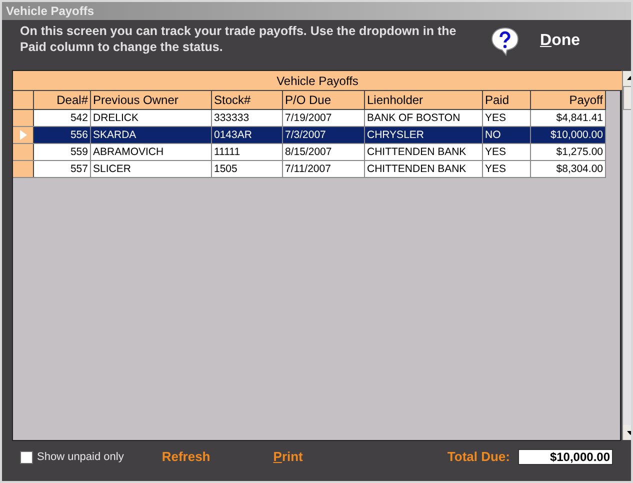  Describe the element at coordinates (186, 457) in the screenshot. I see `refresh-button: Refresh` at that location.